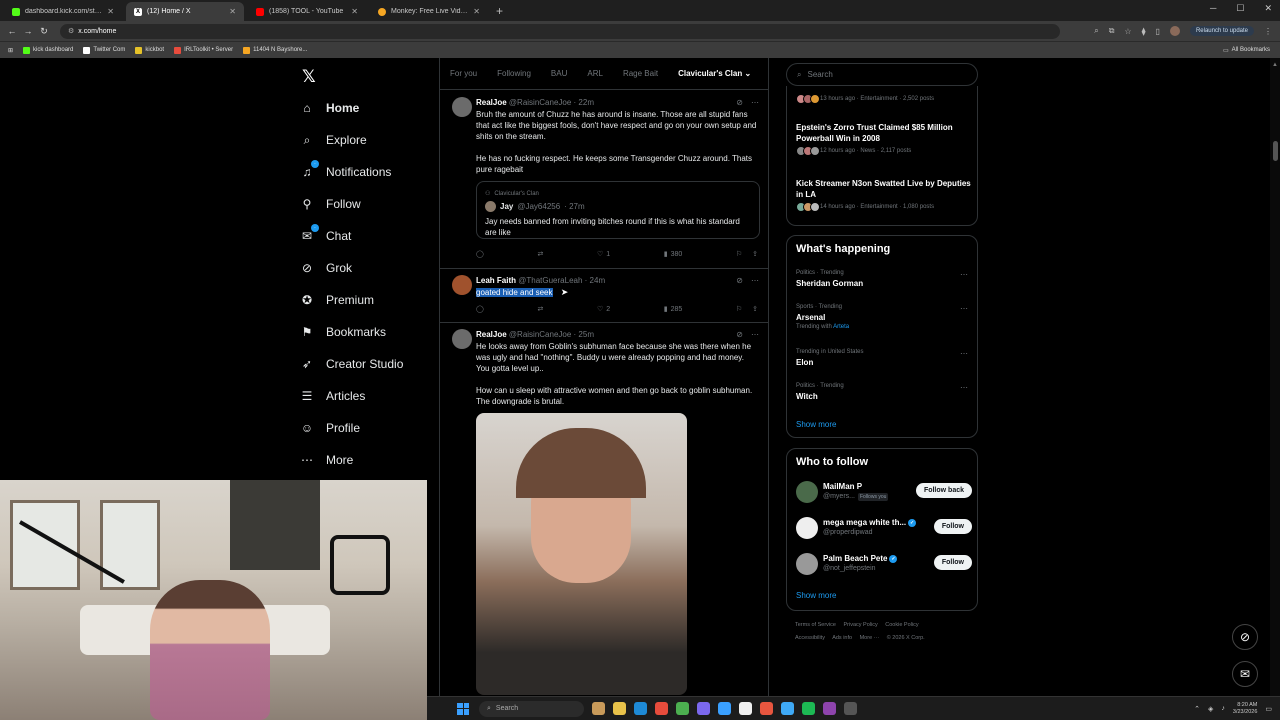  What do you see at coordinates (1221, 31) in the screenshot?
I see `relaunch-button: Relaunch to update` at bounding box center [1221, 31].